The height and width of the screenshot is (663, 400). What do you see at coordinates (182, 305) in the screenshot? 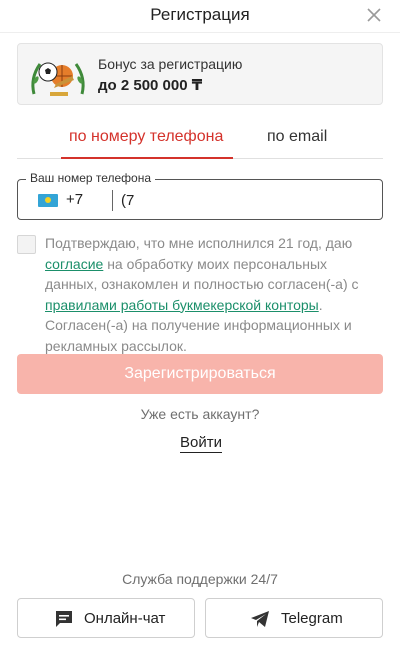
I see `rules-link: правилами работы букмекерской конторы` at bounding box center [182, 305].